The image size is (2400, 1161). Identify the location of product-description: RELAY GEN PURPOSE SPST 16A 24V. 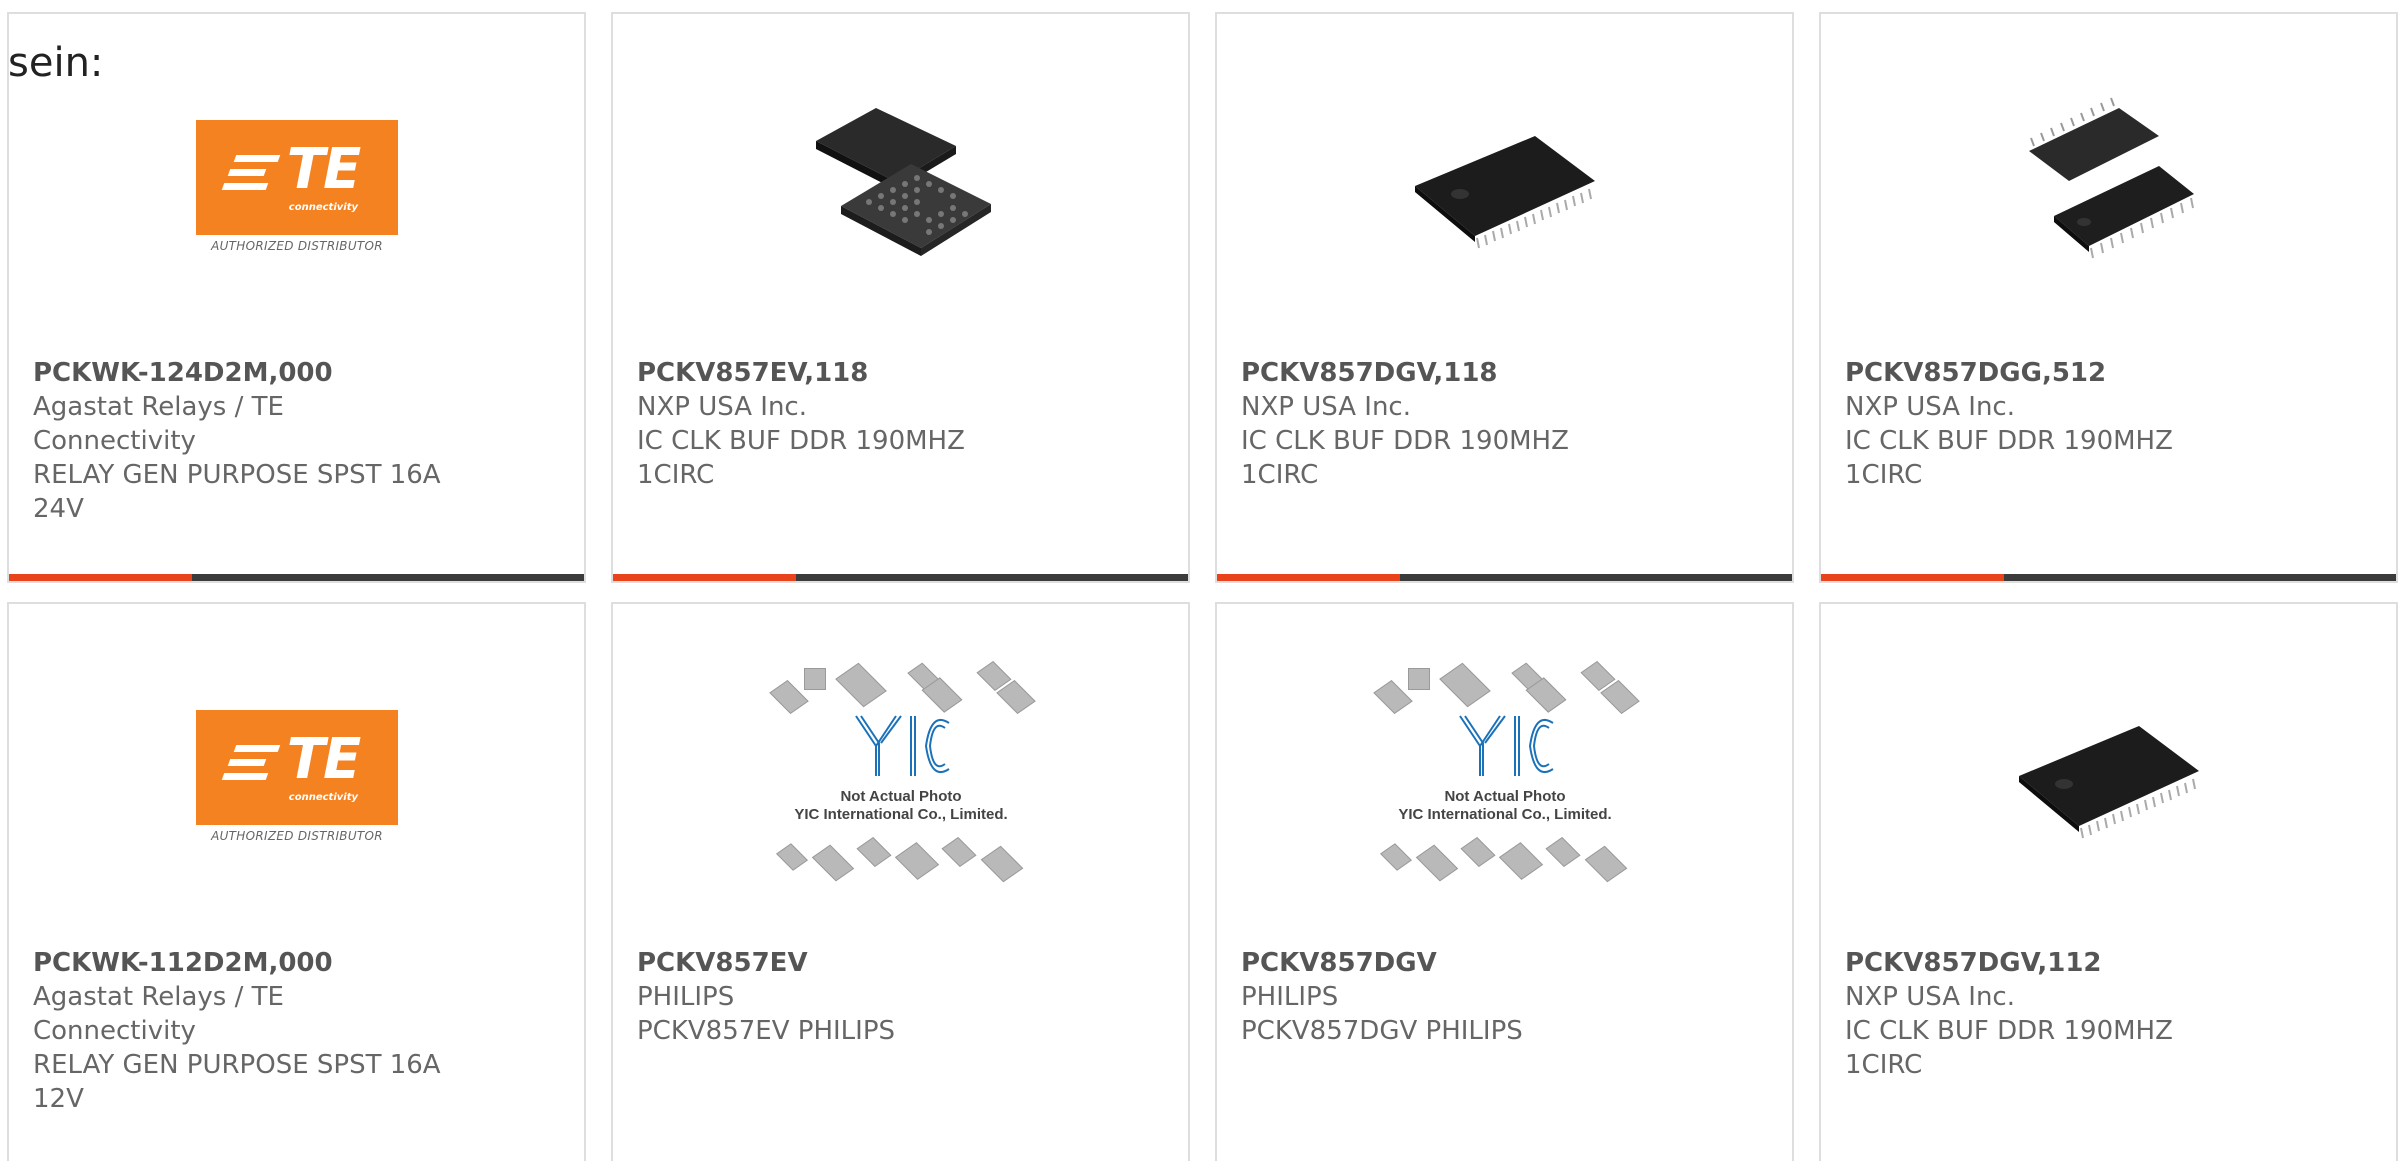
(237, 492).